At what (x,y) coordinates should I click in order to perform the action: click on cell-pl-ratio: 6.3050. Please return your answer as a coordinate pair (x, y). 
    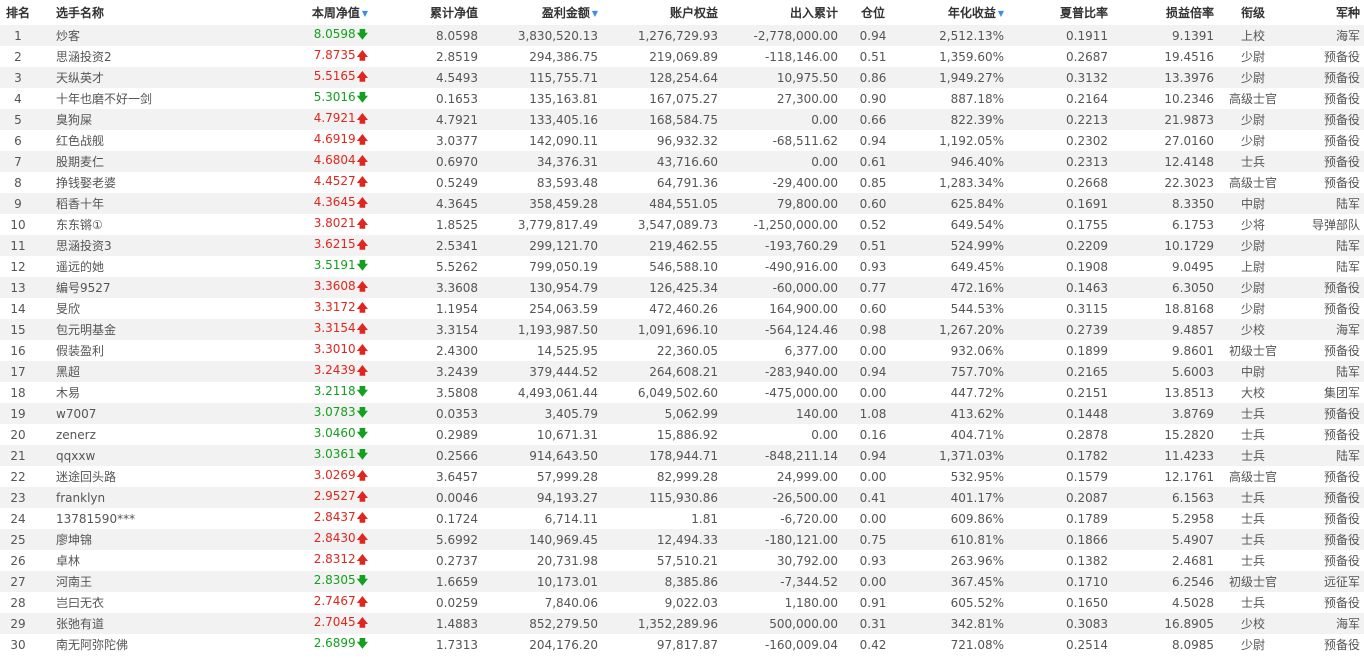
    Looking at the image, I should click on (1193, 287).